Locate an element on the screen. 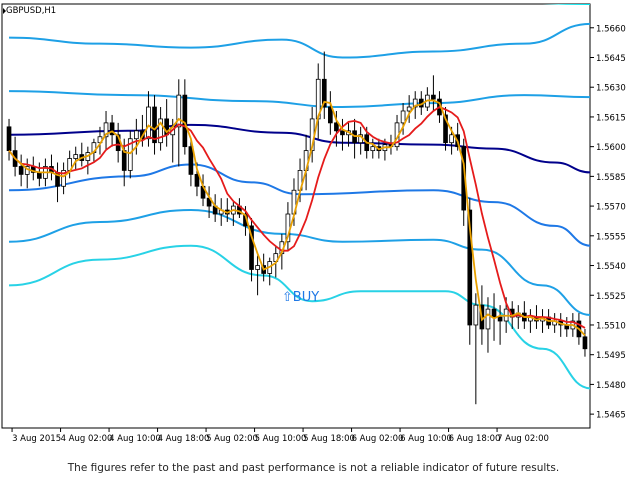 The image size is (627, 495). y-tick-label: 1.5495 is located at coordinates (611, 356).